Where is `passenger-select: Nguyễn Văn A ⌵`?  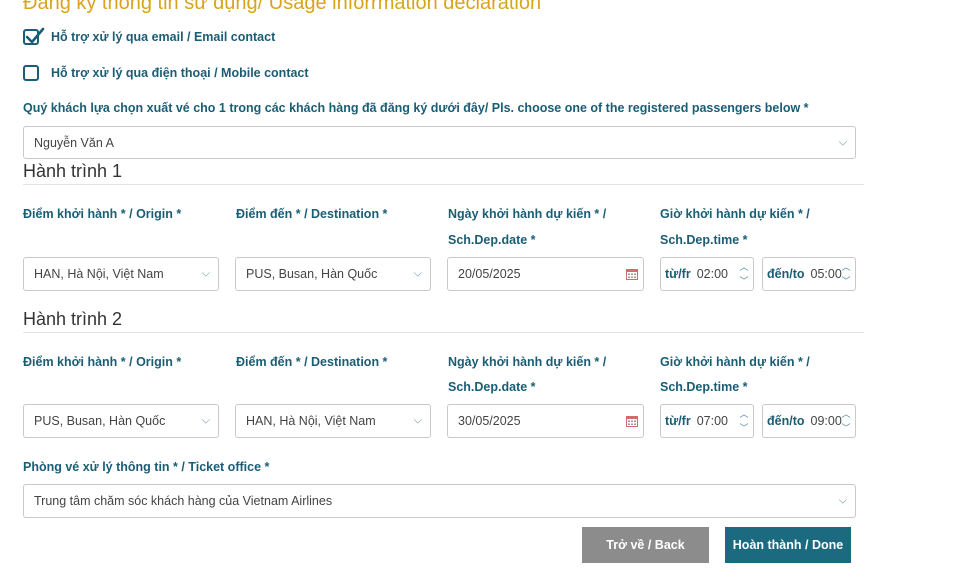
passenger-select: Nguyễn Văn A ⌵ is located at coordinates (439, 142).